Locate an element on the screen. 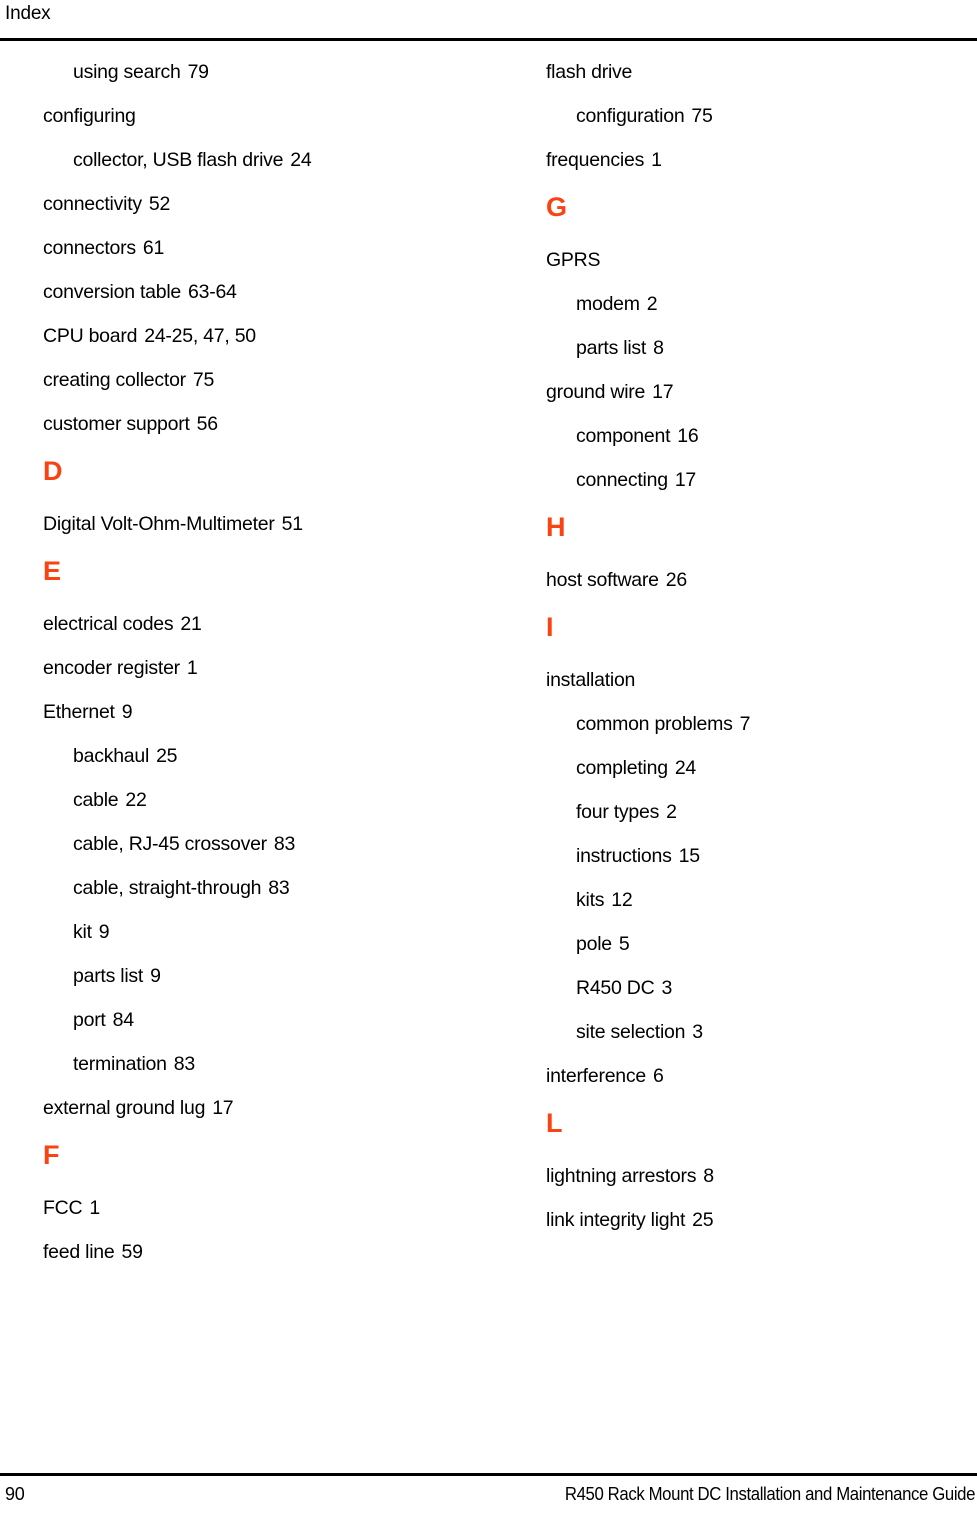 This screenshot has height=1519, width=977. index-entry: feed line 59 is located at coordinates (258, 1252).